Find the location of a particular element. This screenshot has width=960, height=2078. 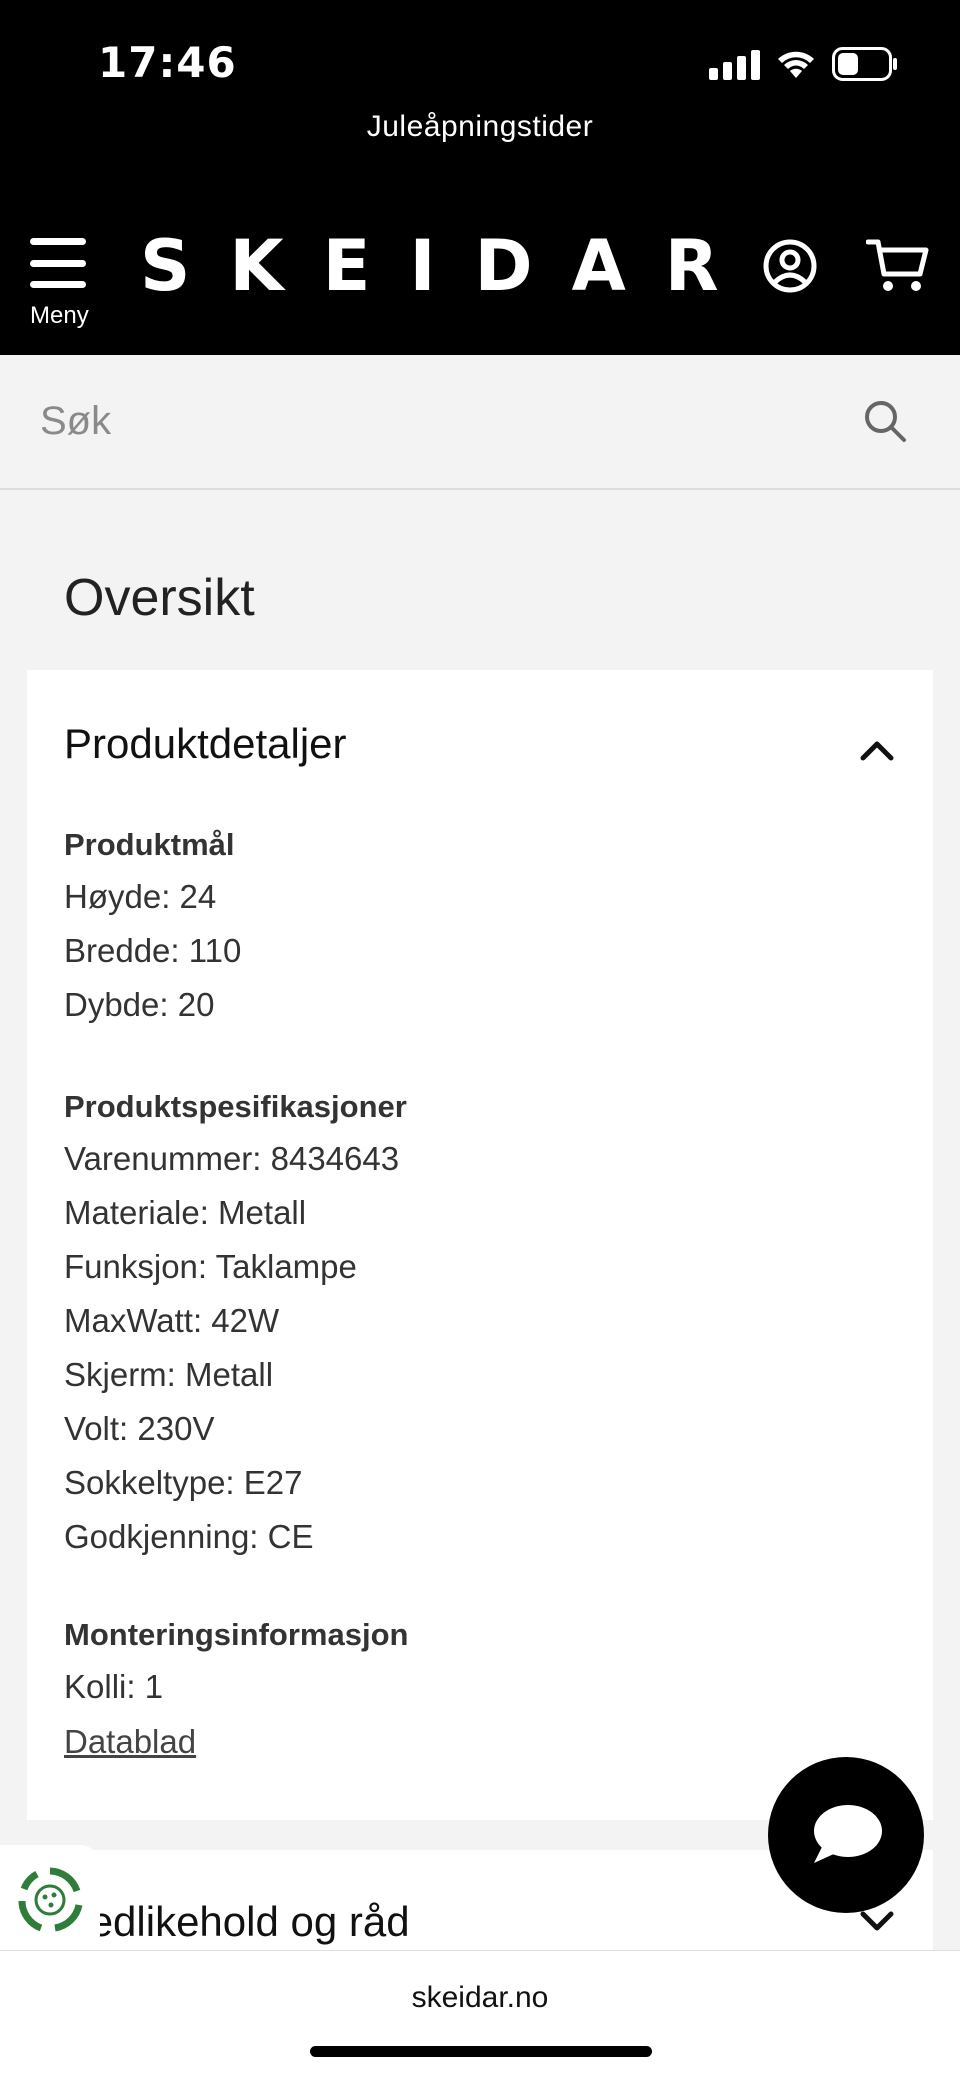

product-details-header: Produktdetaljer is located at coordinates (205, 744).